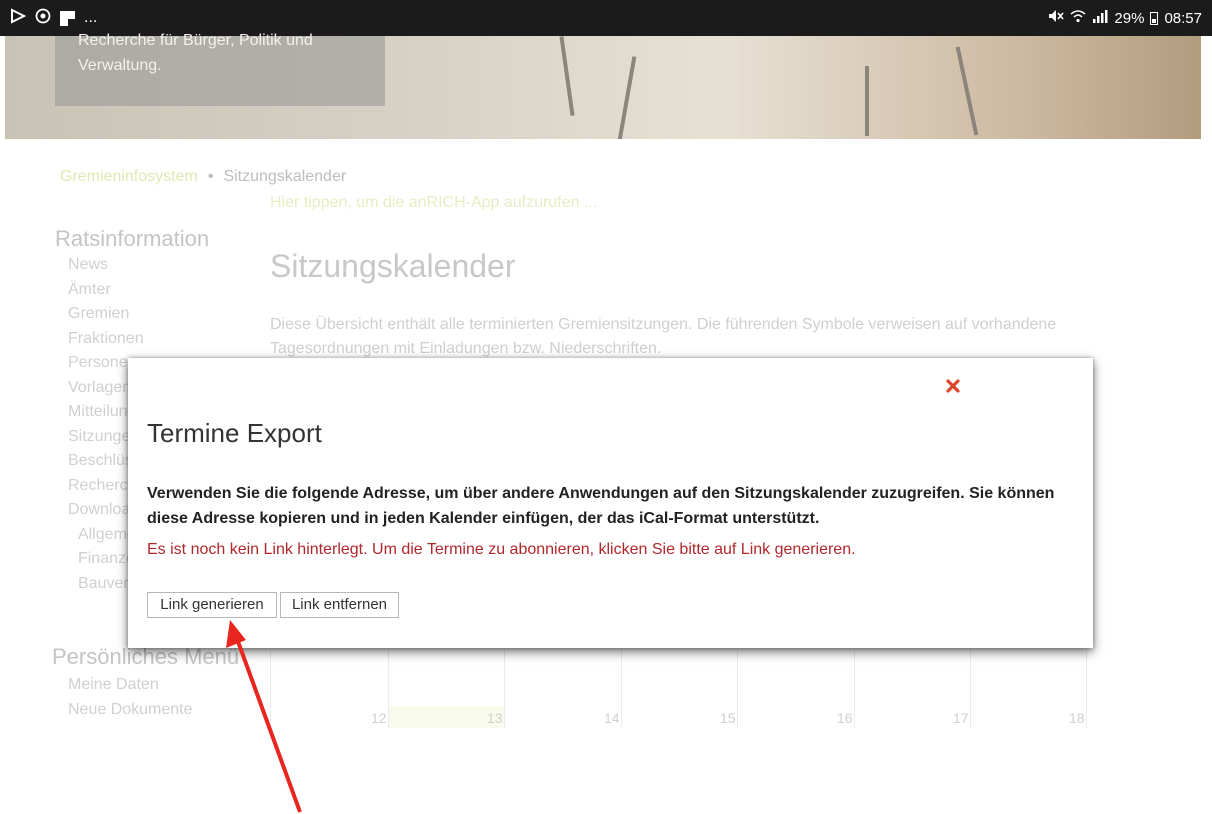 This screenshot has width=1212, height=814. What do you see at coordinates (845, 718) in the screenshot?
I see `calendar-day: 16` at bounding box center [845, 718].